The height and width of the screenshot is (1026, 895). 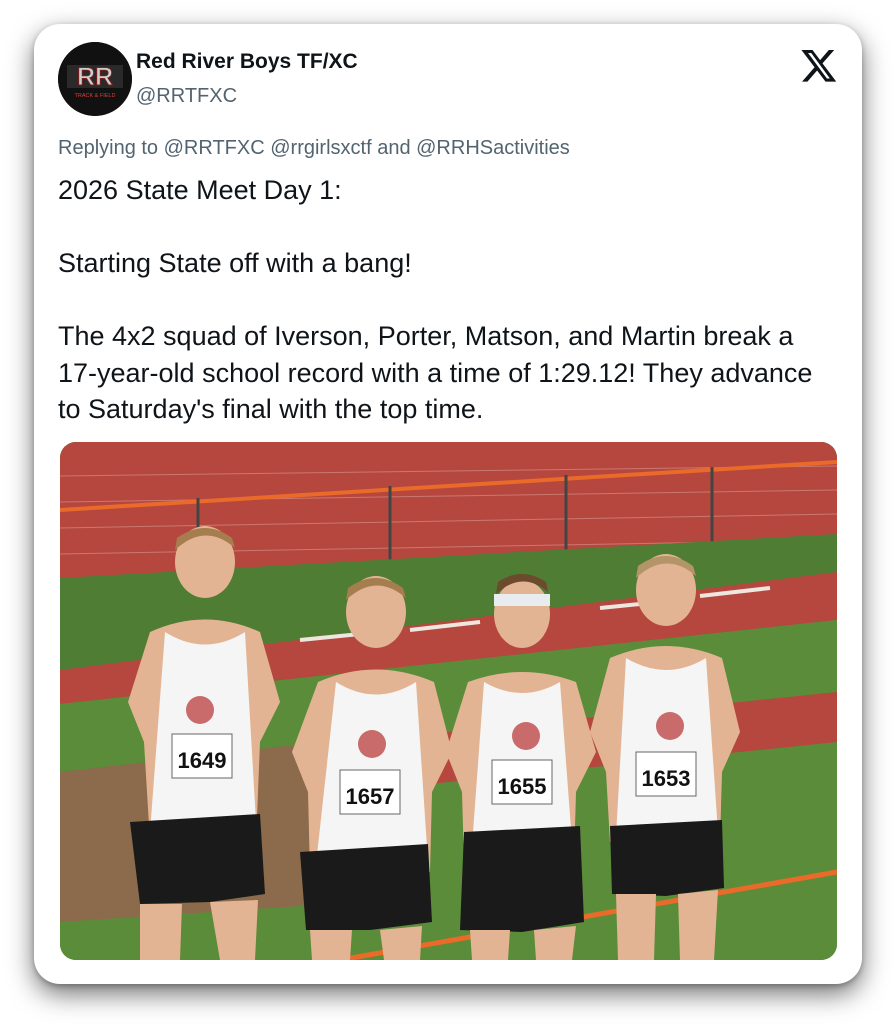 I want to click on svg-text: TRACK & FIELD, so click(x=95, y=96).